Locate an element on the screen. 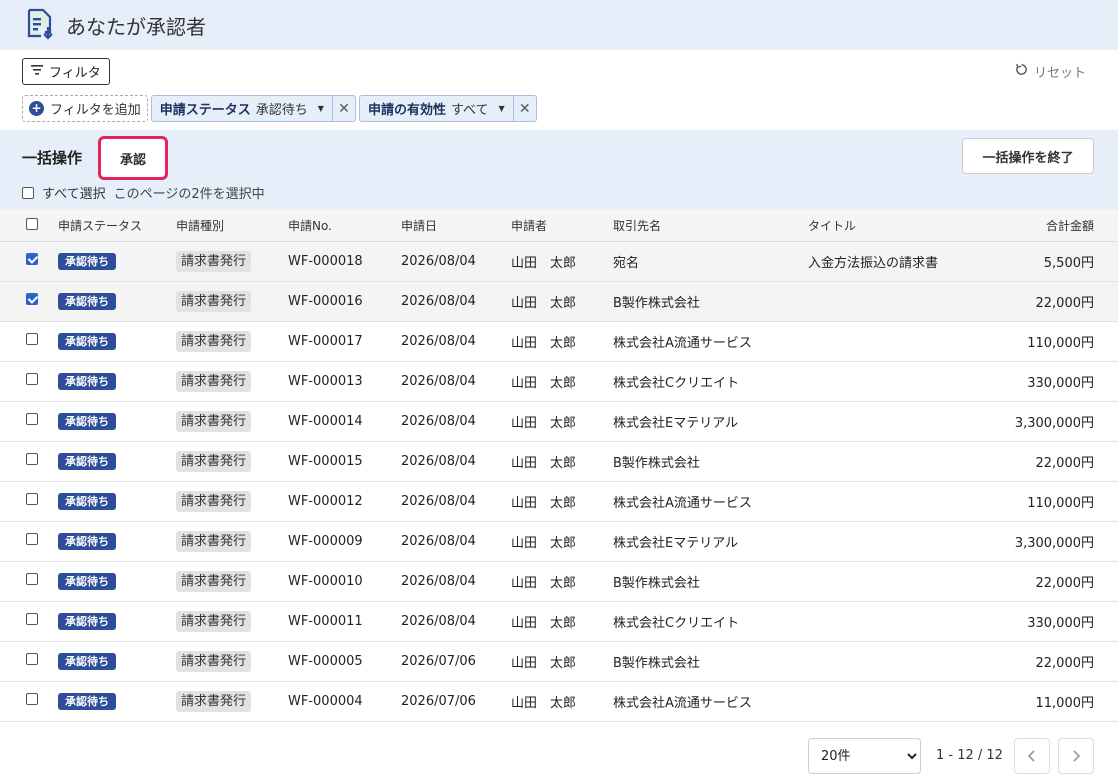 This screenshot has width=1118, height=783. per-page-select: 20件 is located at coordinates (864, 756).